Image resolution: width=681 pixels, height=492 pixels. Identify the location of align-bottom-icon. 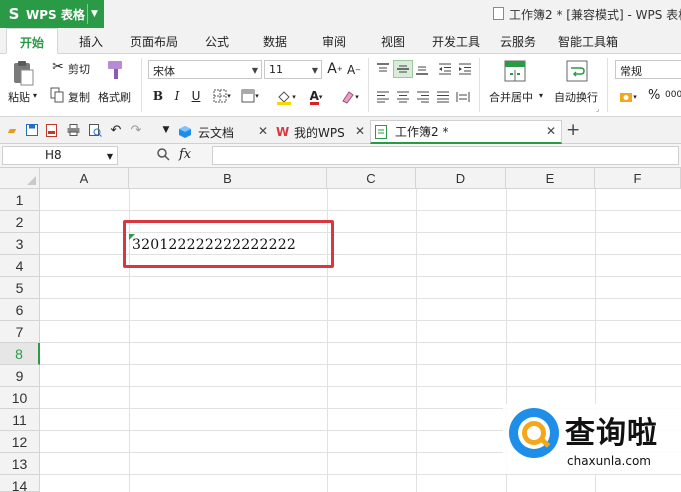
(422, 69).